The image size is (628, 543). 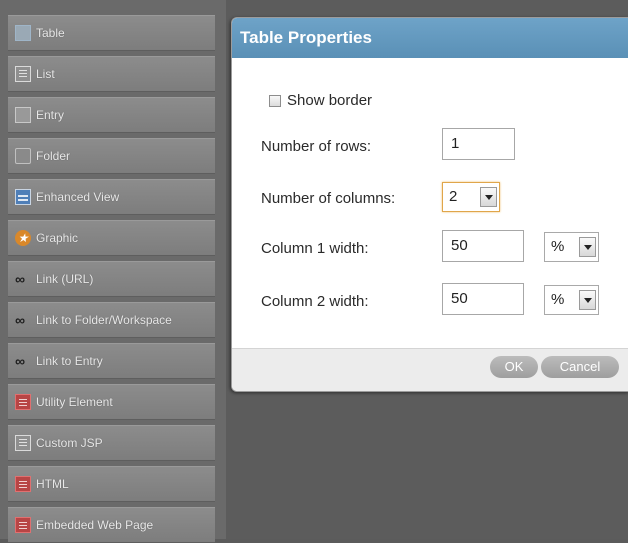 What do you see at coordinates (478, 144) in the screenshot?
I see `rows-input: 1` at bounding box center [478, 144].